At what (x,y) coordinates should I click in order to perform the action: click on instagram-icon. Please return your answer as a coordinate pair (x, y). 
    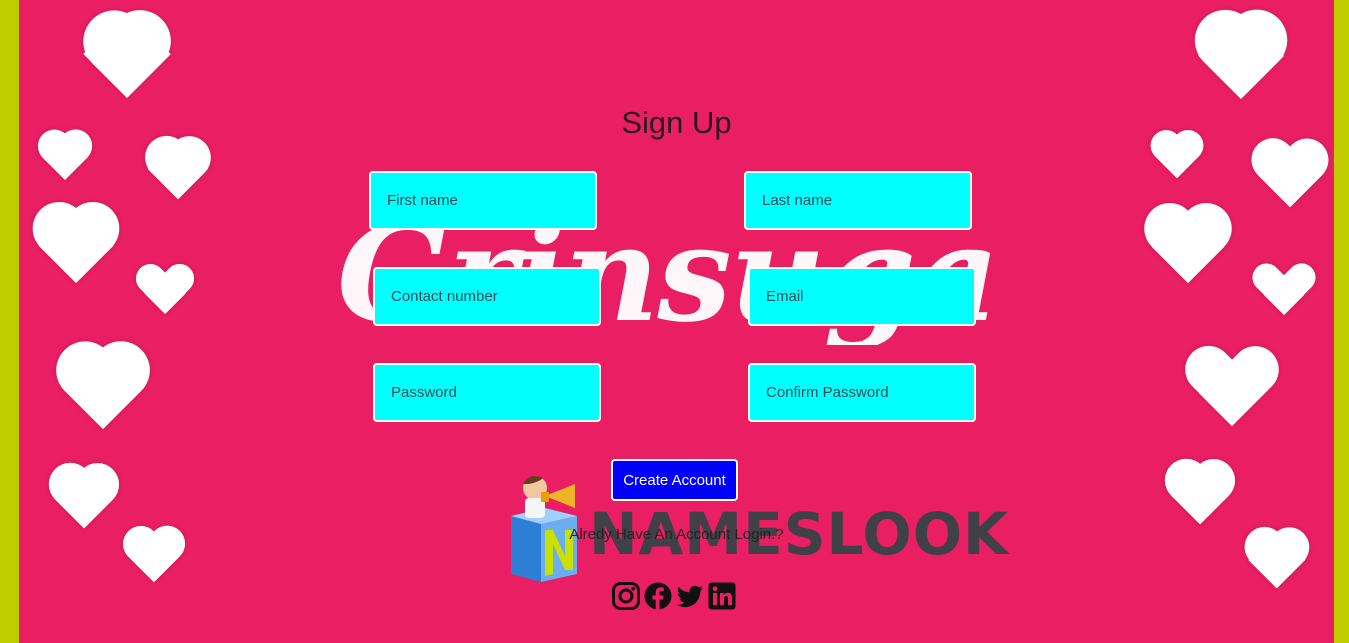
    Looking at the image, I should click on (626, 596).